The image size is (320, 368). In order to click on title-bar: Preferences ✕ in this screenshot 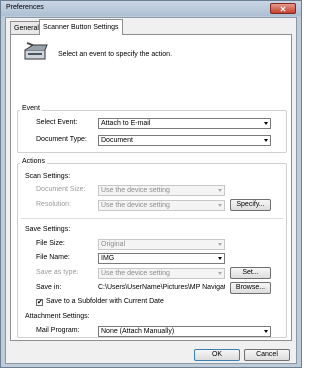, I will do `click(151, 8)`.